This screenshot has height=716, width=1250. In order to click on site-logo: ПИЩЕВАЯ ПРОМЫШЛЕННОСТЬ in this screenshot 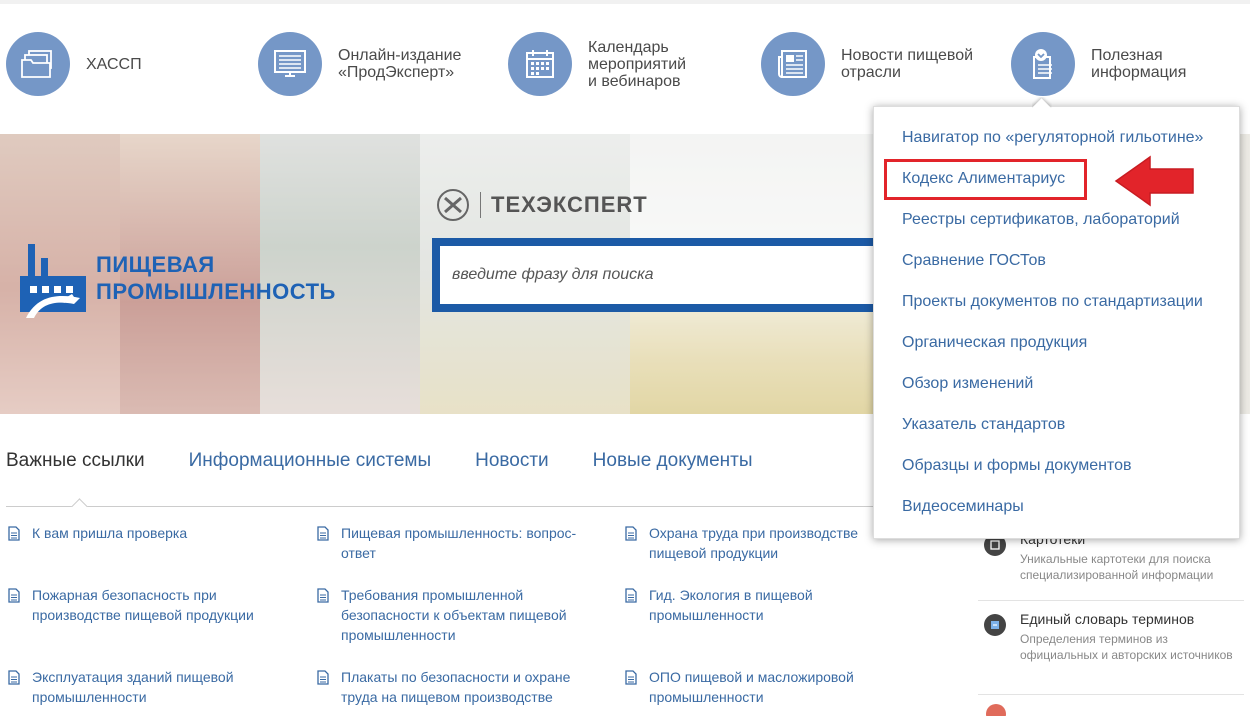, I will do `click(174, 278)`.